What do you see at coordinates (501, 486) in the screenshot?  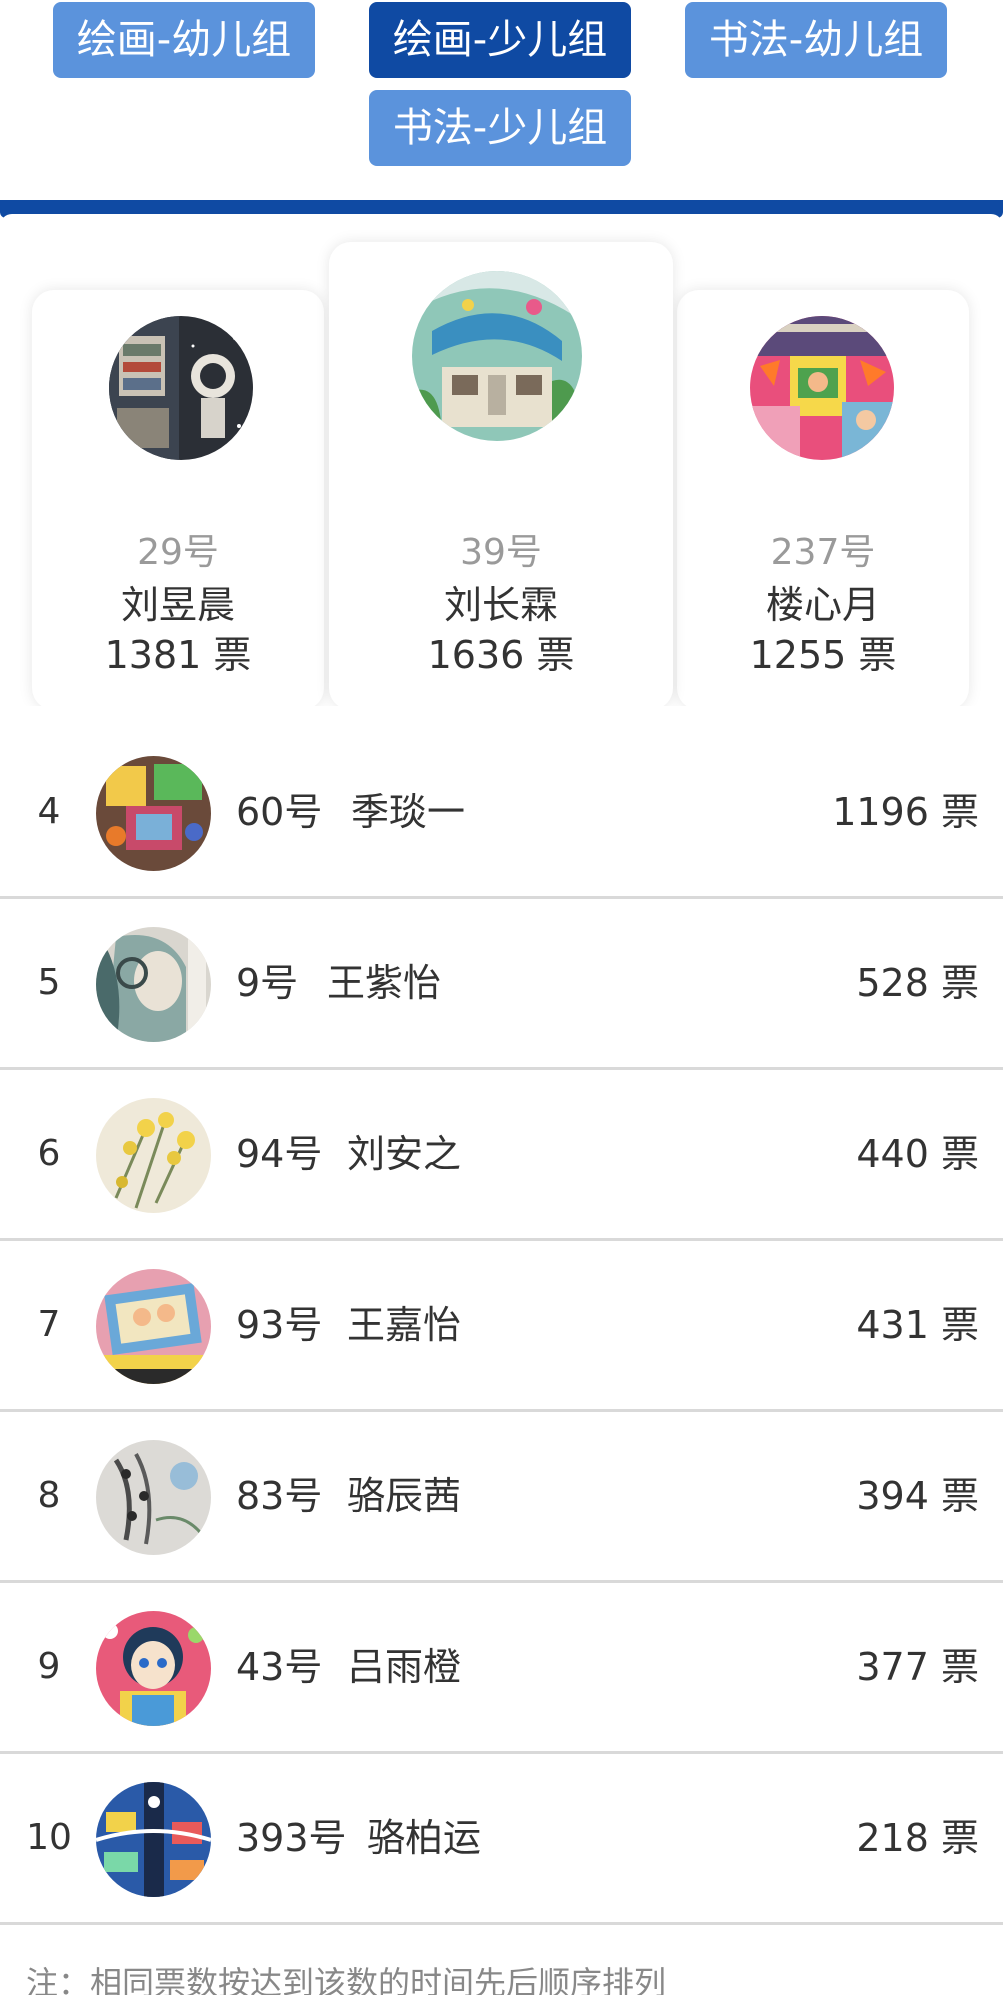 I see `podium-card-first: 39号 刘长霖 1636 票` at bounding box center [501, 486].